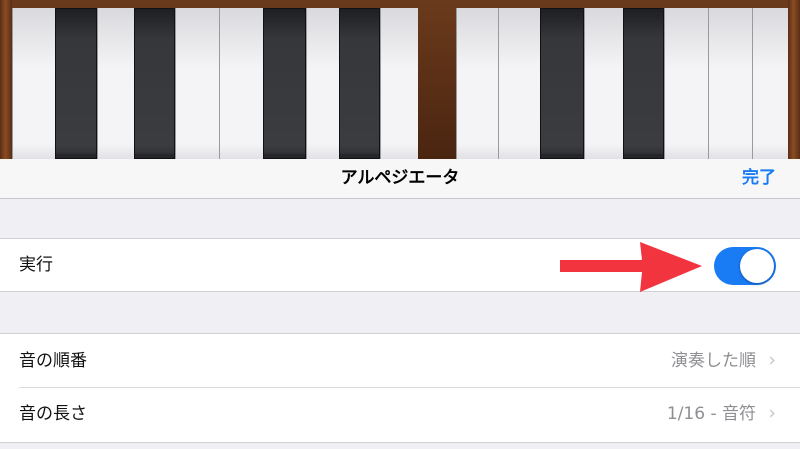  Describe the element at coordinates (6, 79) in the screenshot. I see `keyboard-wood-frame-left` at that location.